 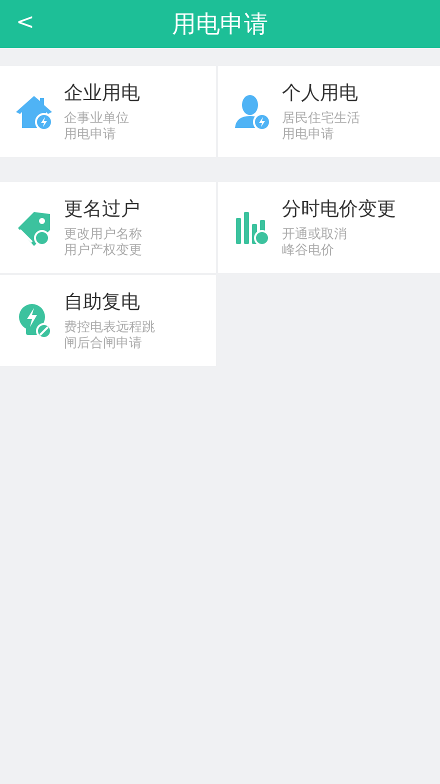 What do you see at coordinates (102, 93) in the screenshot?
I see `tile-title: 企业用电` at bounding box center [102, 93].